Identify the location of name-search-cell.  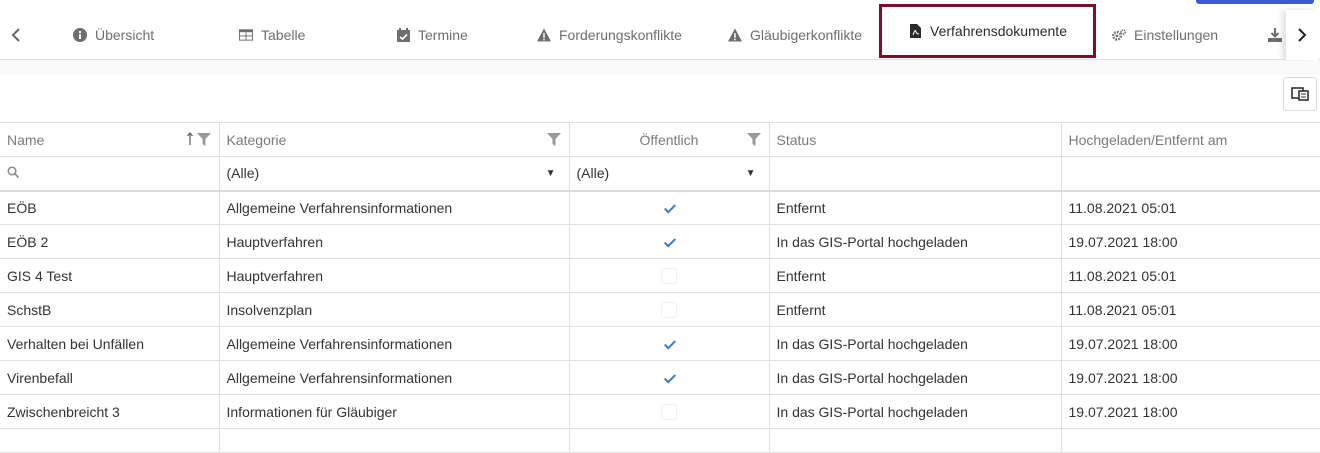
(110, 174).